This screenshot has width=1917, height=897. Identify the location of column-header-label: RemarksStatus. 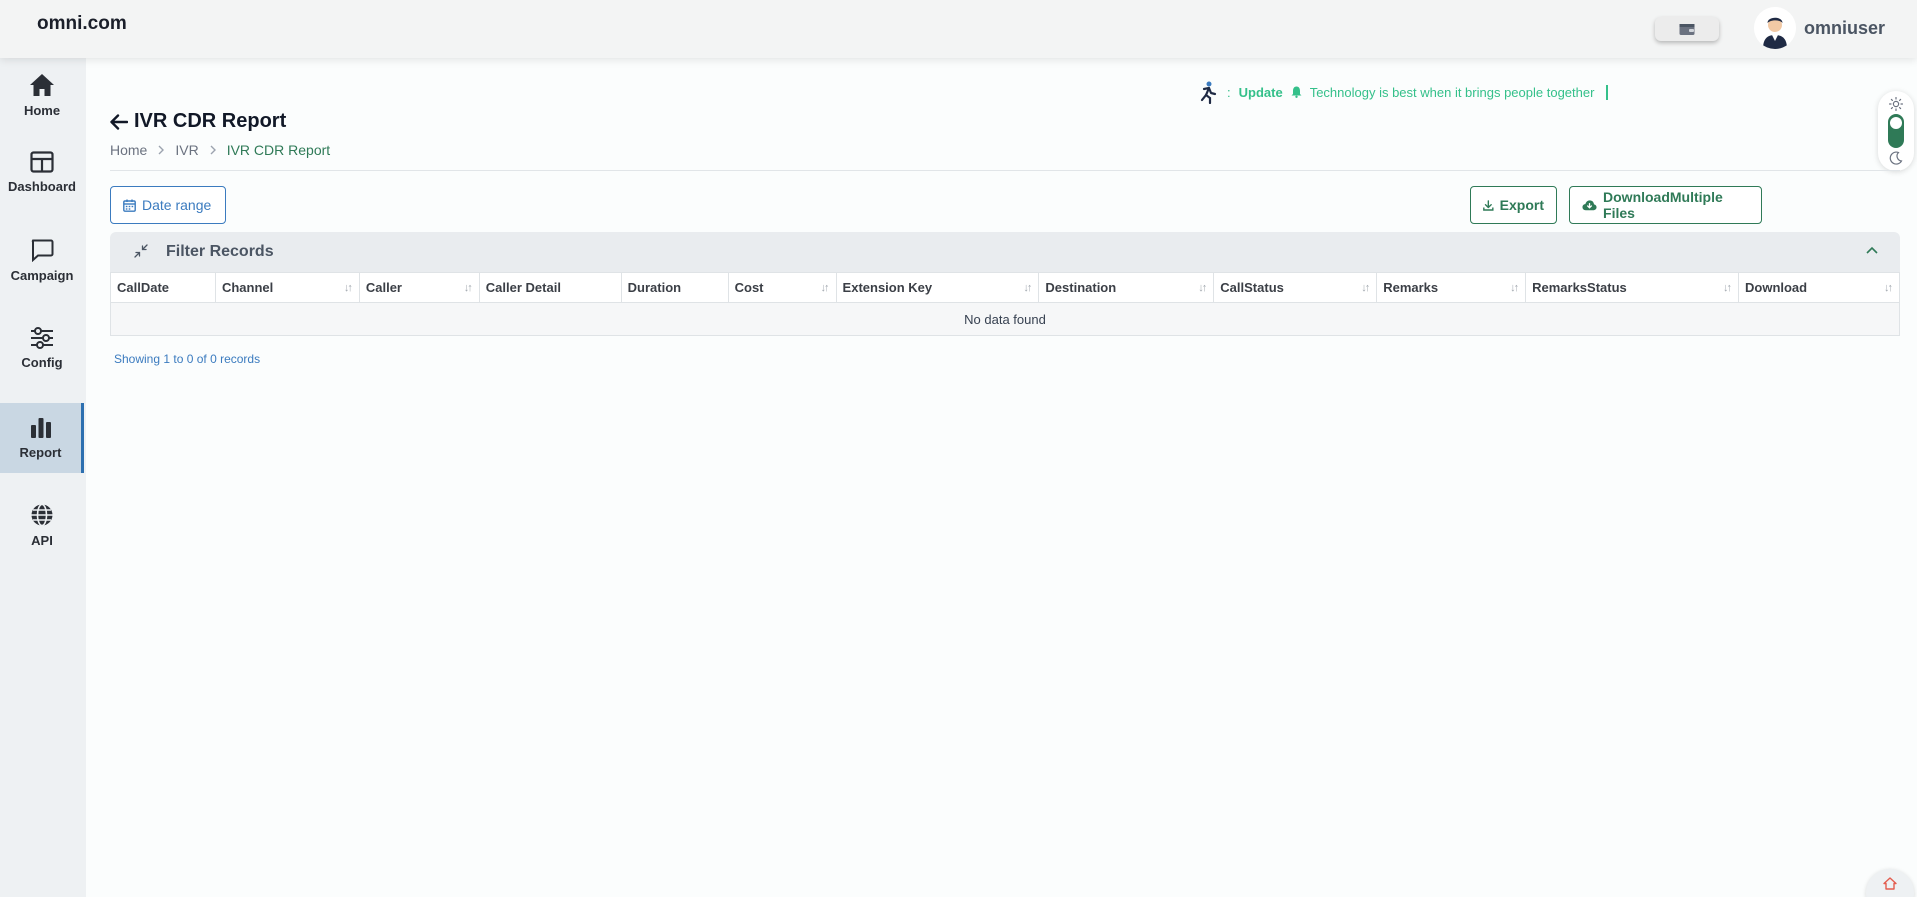
(1579, 287).